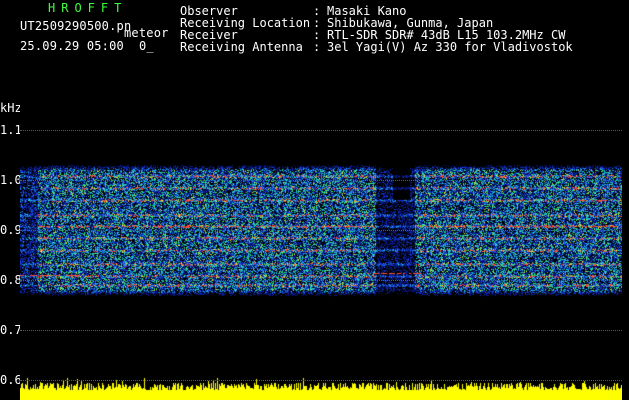 The width and height of the screenshot is (629, 400). What do you see at coordinates (241, 47) in the screenshot?
I see `meta-label: Receiving Antenna` at bounding box center [241, 47].